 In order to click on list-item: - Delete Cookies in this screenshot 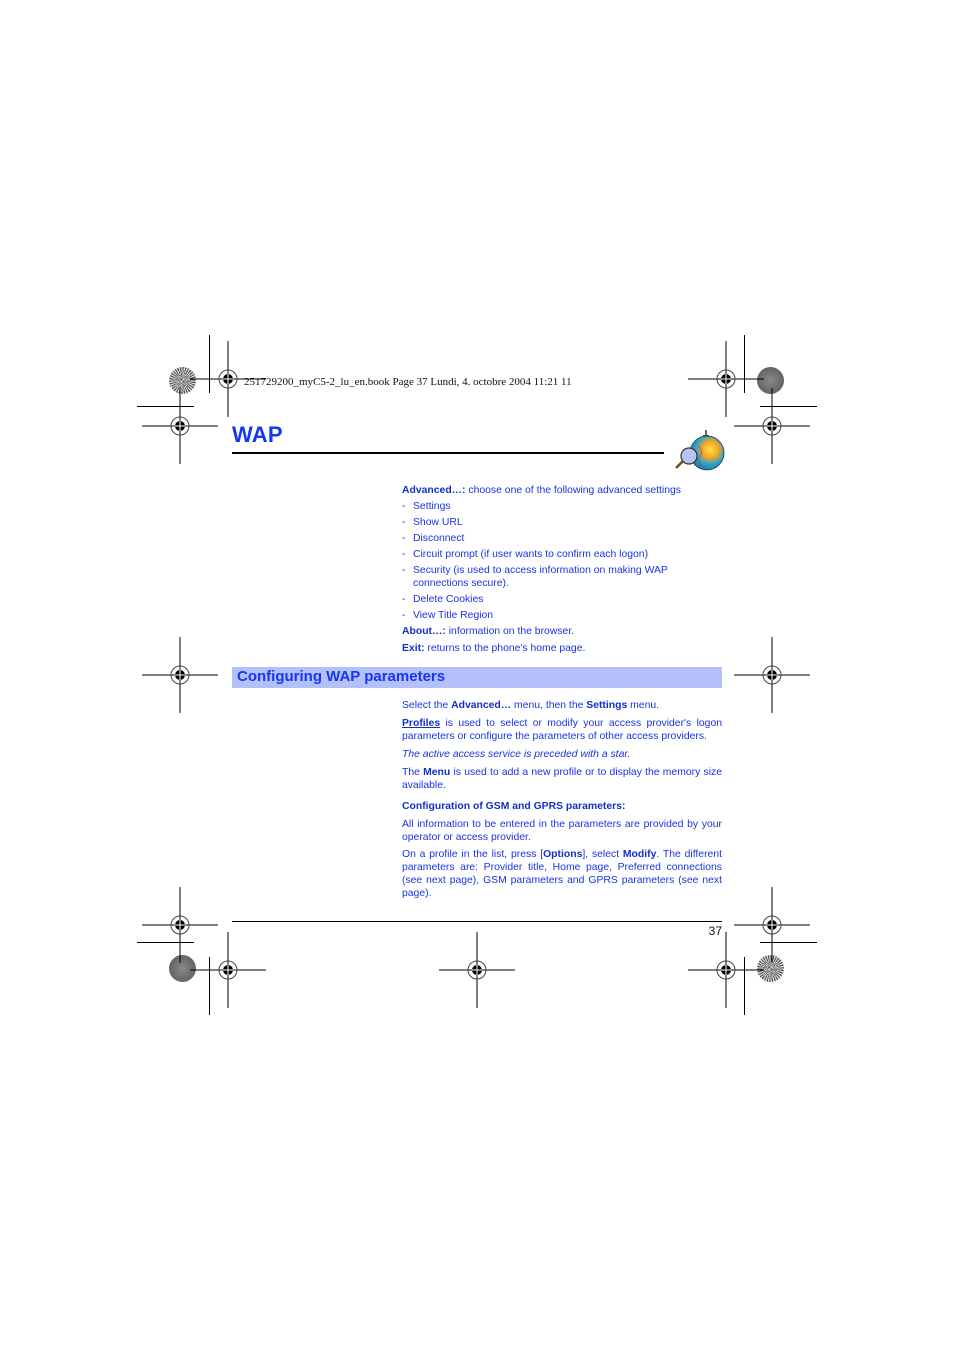, I will do `click(443, 599)`.